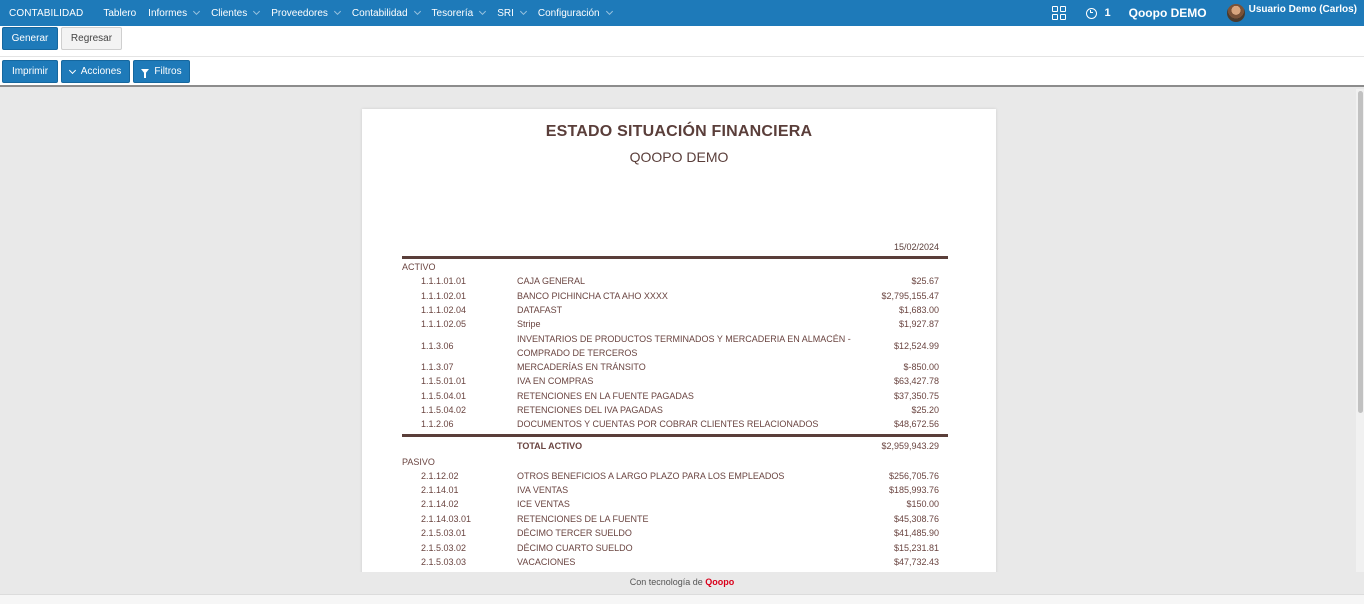  Describe the element at coordinates (30, 71) in the screenshot. I see `print-button: Imprimir` at that location.